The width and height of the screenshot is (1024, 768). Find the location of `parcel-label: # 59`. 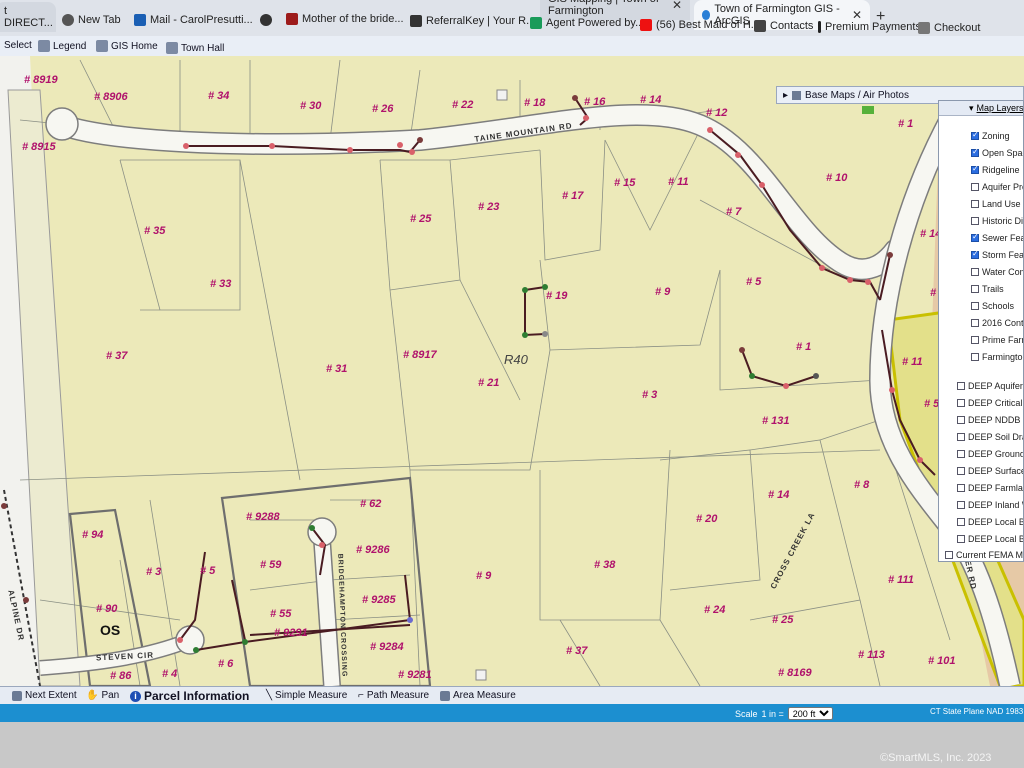

parcel-label: # 59 is located at coordinates (270, 565).